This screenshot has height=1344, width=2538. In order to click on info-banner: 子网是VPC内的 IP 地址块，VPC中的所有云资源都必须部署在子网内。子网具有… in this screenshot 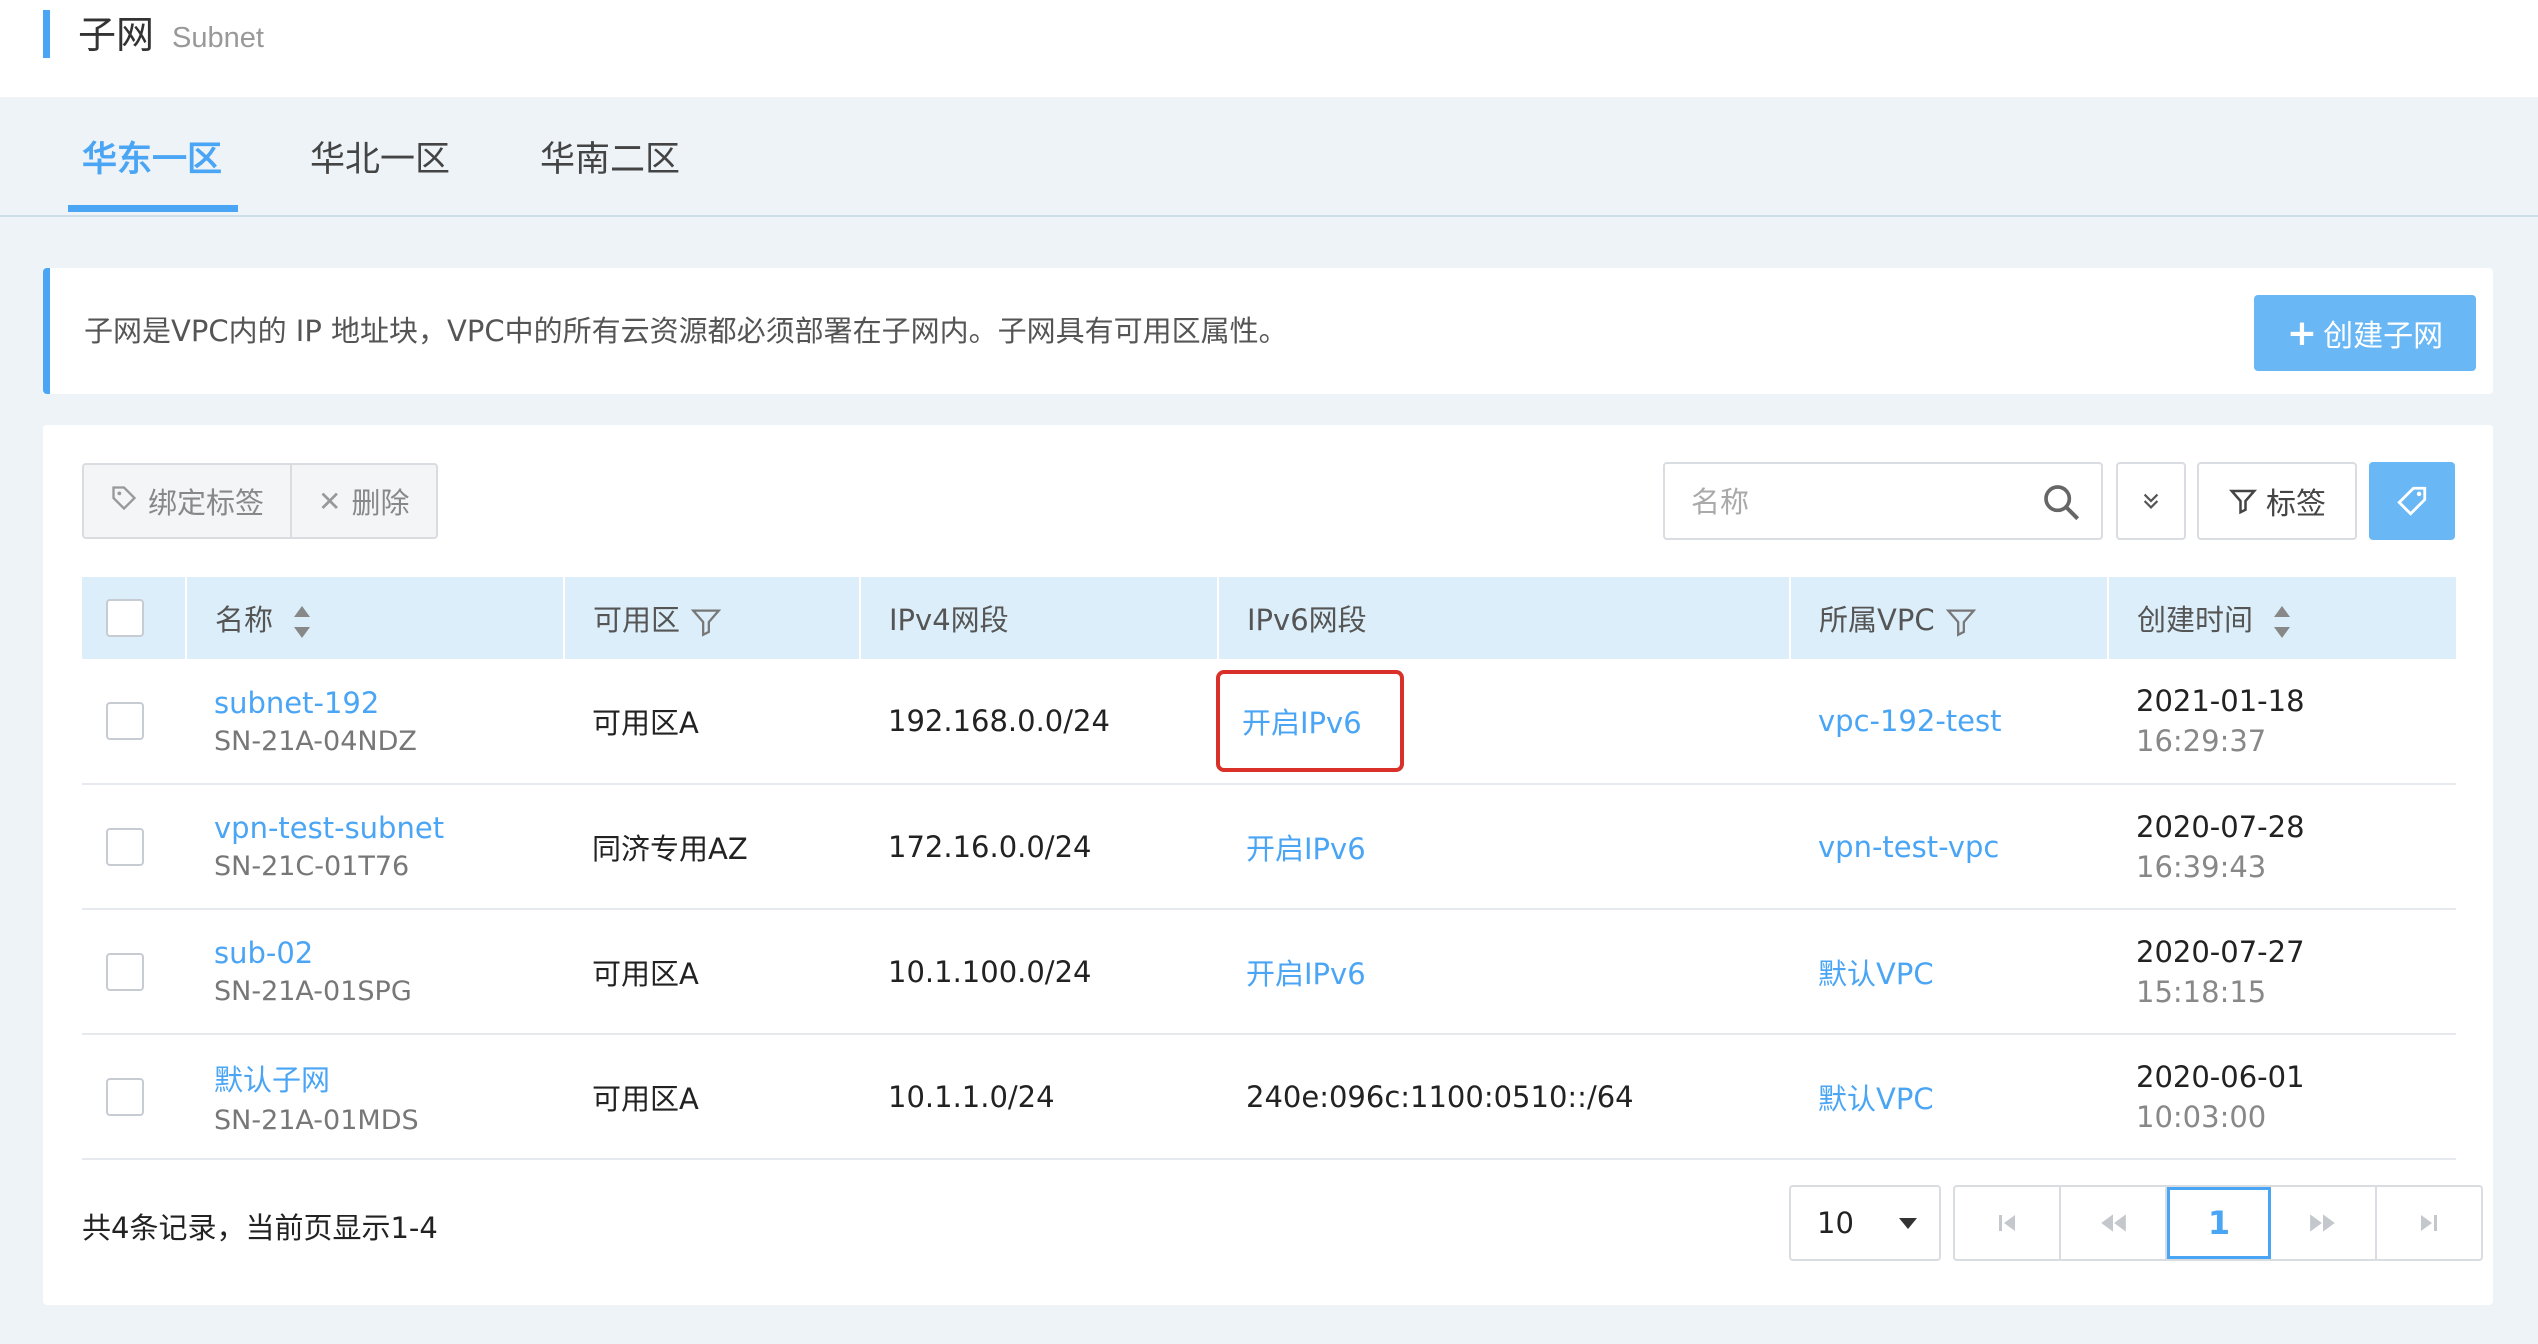, I will do `click(1268, 331)`.